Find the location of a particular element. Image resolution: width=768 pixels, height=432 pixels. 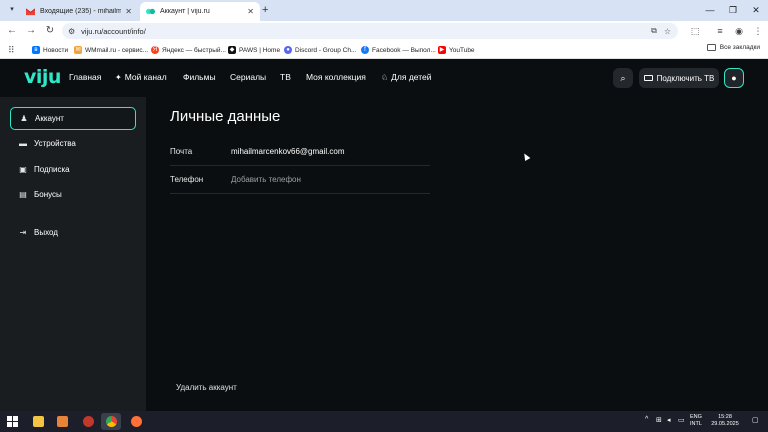

bookmark-item: в Новости is located at coordinates (50, 50).